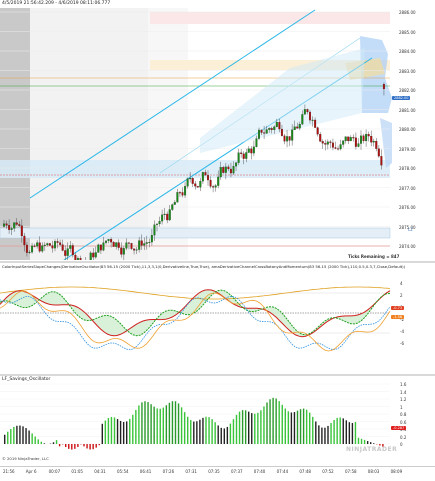 The image size is (435, 481). I want to click on time-axis-label: 07:35, so click(214, 471).